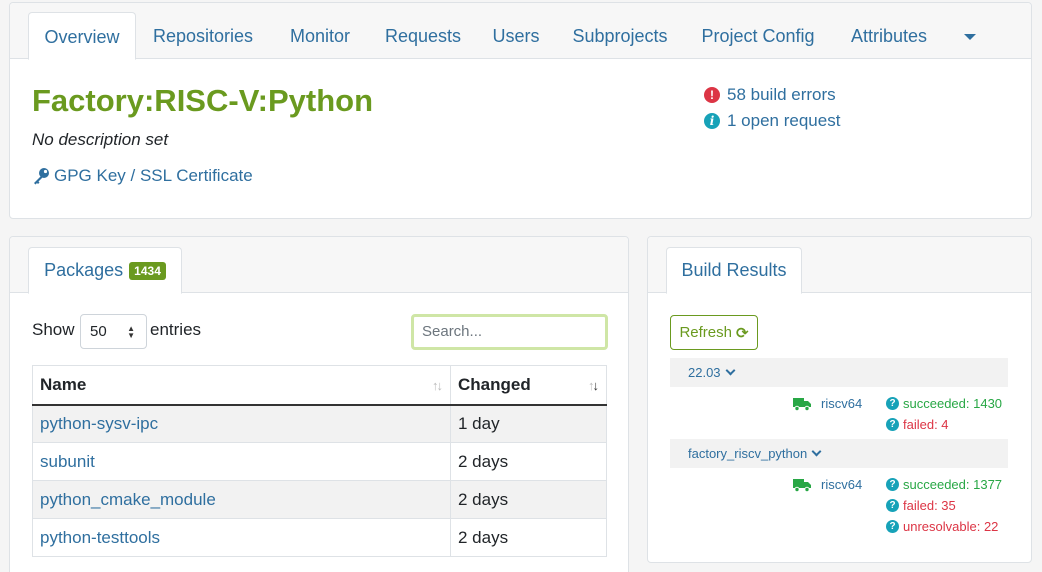 The width and height of the screenshot is (1042, 572). Describe the element at coordinates (153, 175) in the screenshot. I see `gpg-key-label: GPG Key / SSL Certificate` at that location.